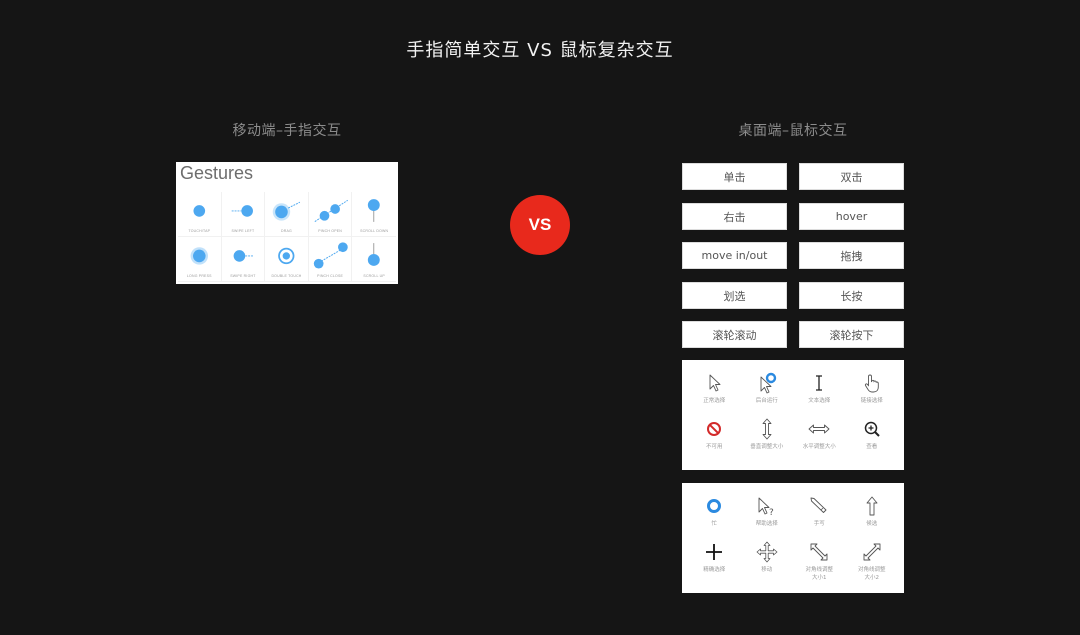 Image resolution: width=1080 pixels, height=635 pixels. What do you see at coordinates (374, 276) in the screenshot?
I see `gesture-label: SCROLL UP` at bounding box center [374, 276].